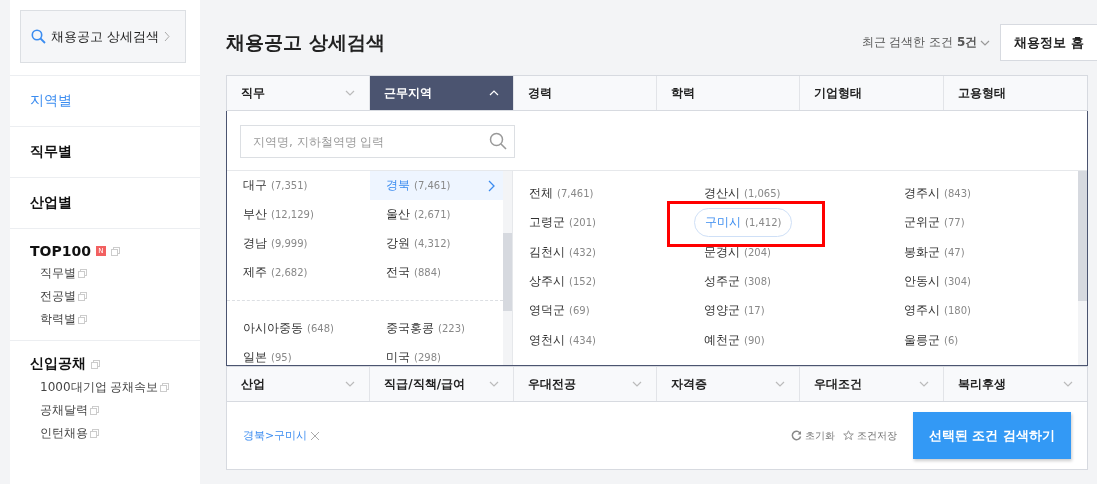 Image resolution: width=1097 pixels, height=484 pixels. Describe the element at coordinates (742, 194) in the screenshot. I see `district-item: 경산시 (1,065)` at that location.